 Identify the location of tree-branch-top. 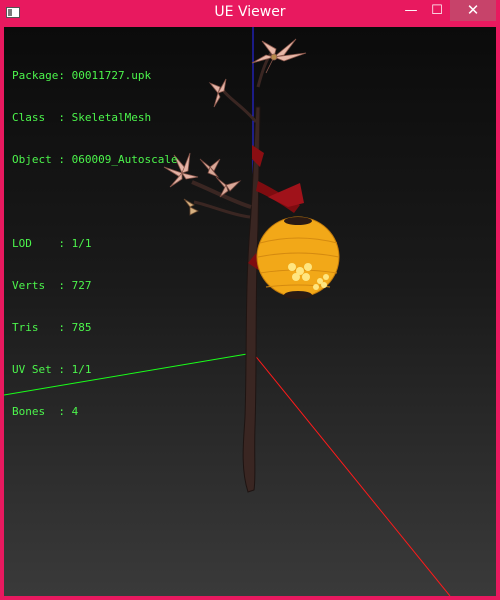
(239, 105).